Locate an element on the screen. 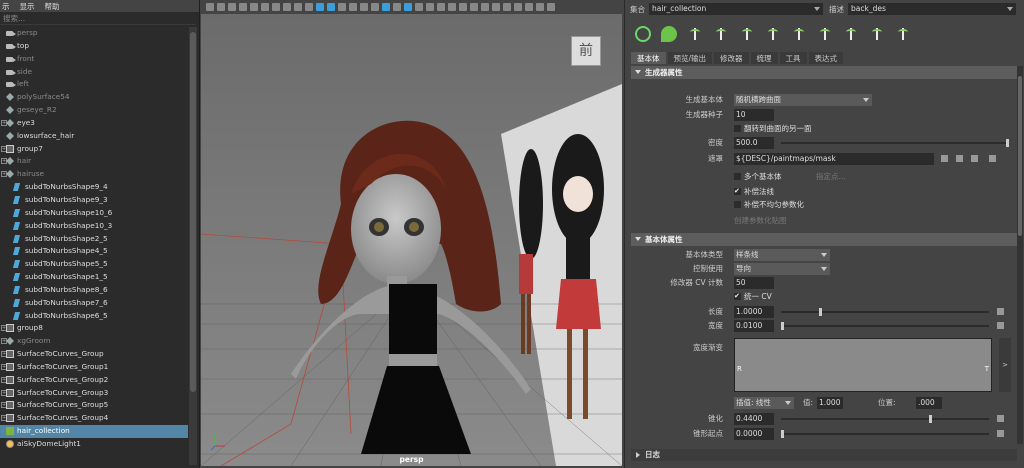  leaf-icon is located at coordinates (669, 34).